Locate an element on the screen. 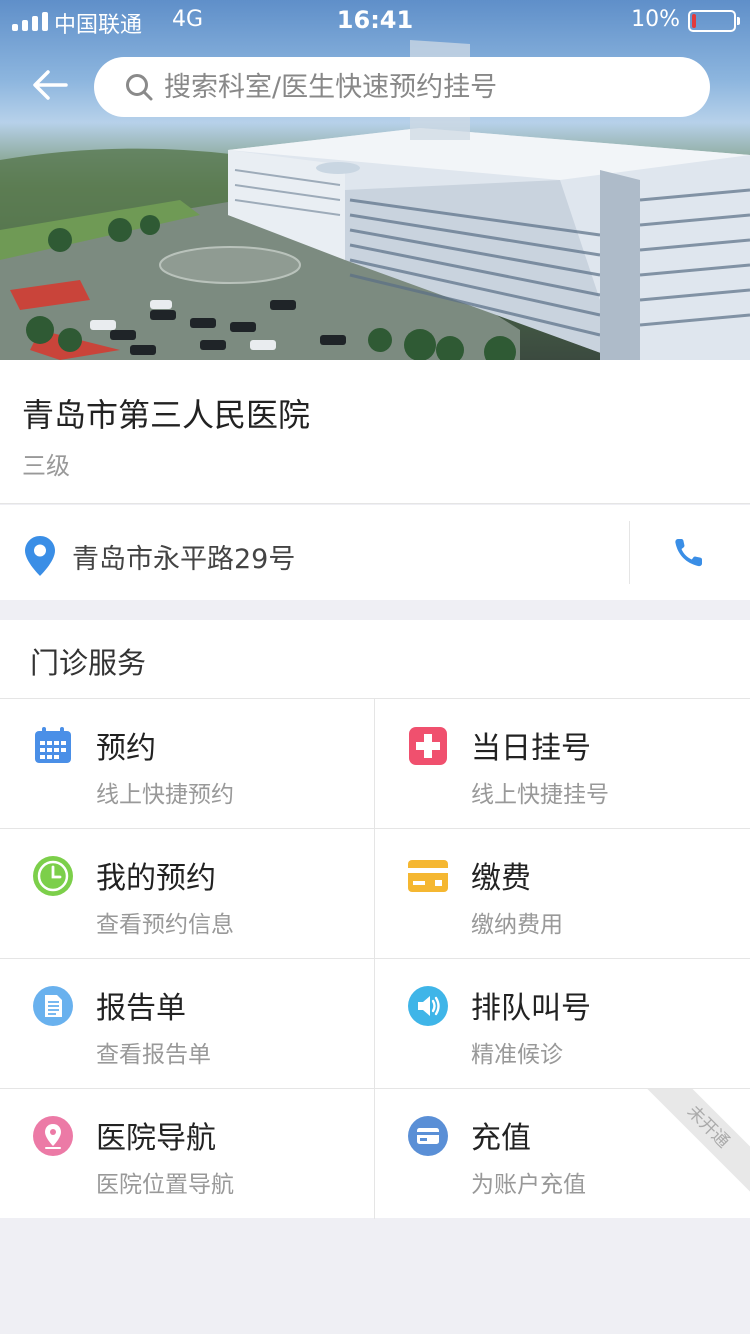 The height and width of the screenshot is (1334, 750). service-title: 医院导航 is located at coordinates (156, 1138).